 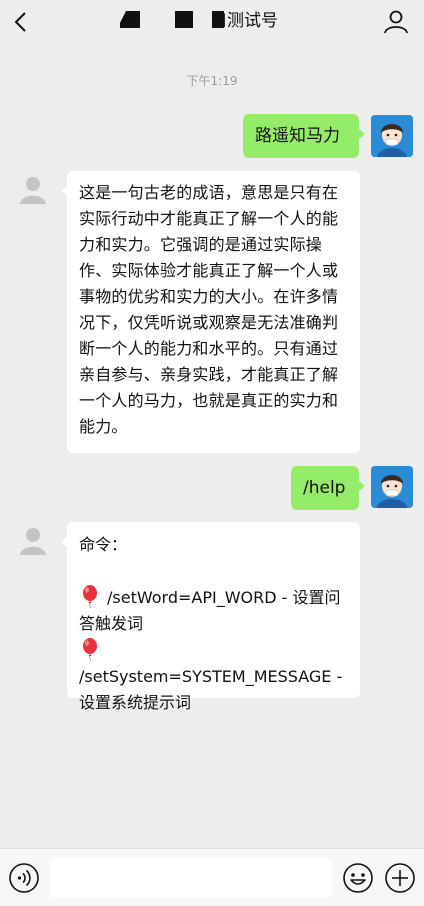 I want to click on my-message-bubble: /help, so click(x=328, y=488).